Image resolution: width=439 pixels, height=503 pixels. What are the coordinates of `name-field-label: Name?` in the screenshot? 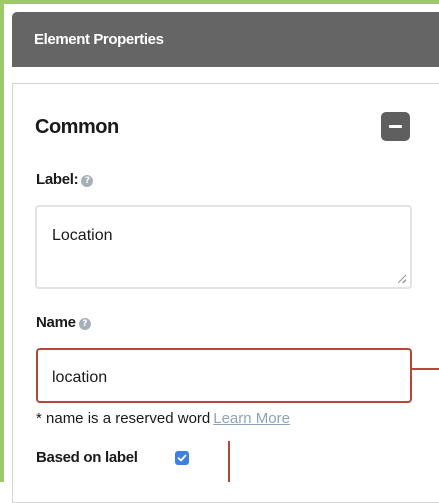 It's located at (63, 322).